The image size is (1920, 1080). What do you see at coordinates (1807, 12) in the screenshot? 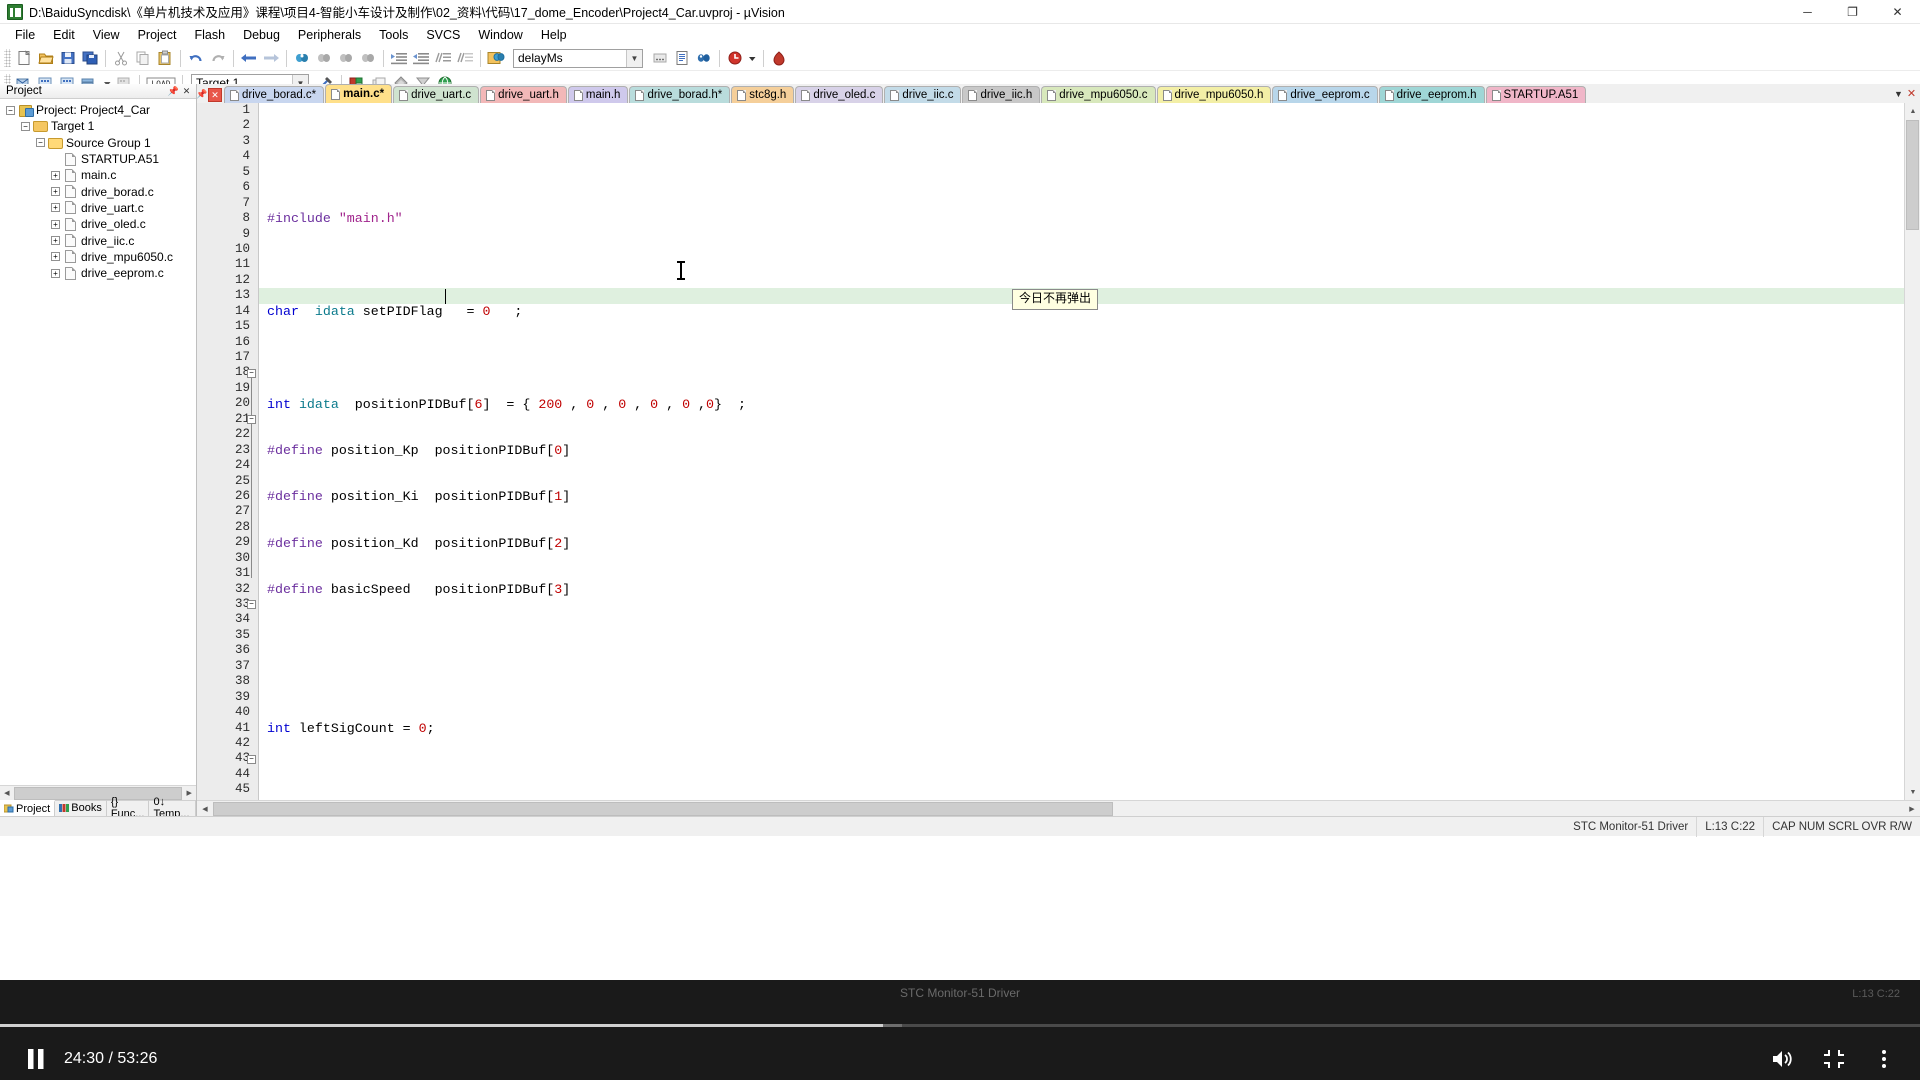
I see `minimize-button: ─` at bounding box center [1807, 12].